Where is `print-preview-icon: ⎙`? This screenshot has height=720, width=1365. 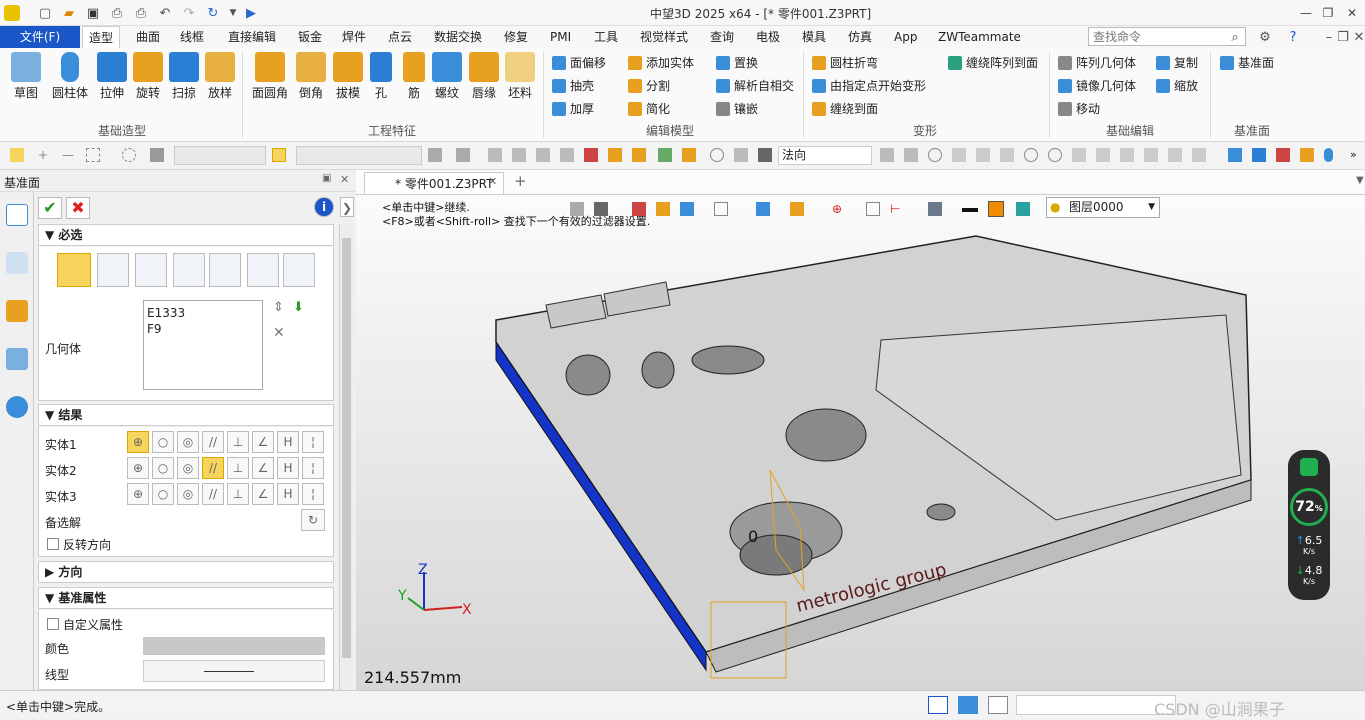
print-preview-icon: ⎙ is located at coordinates (141, 13).